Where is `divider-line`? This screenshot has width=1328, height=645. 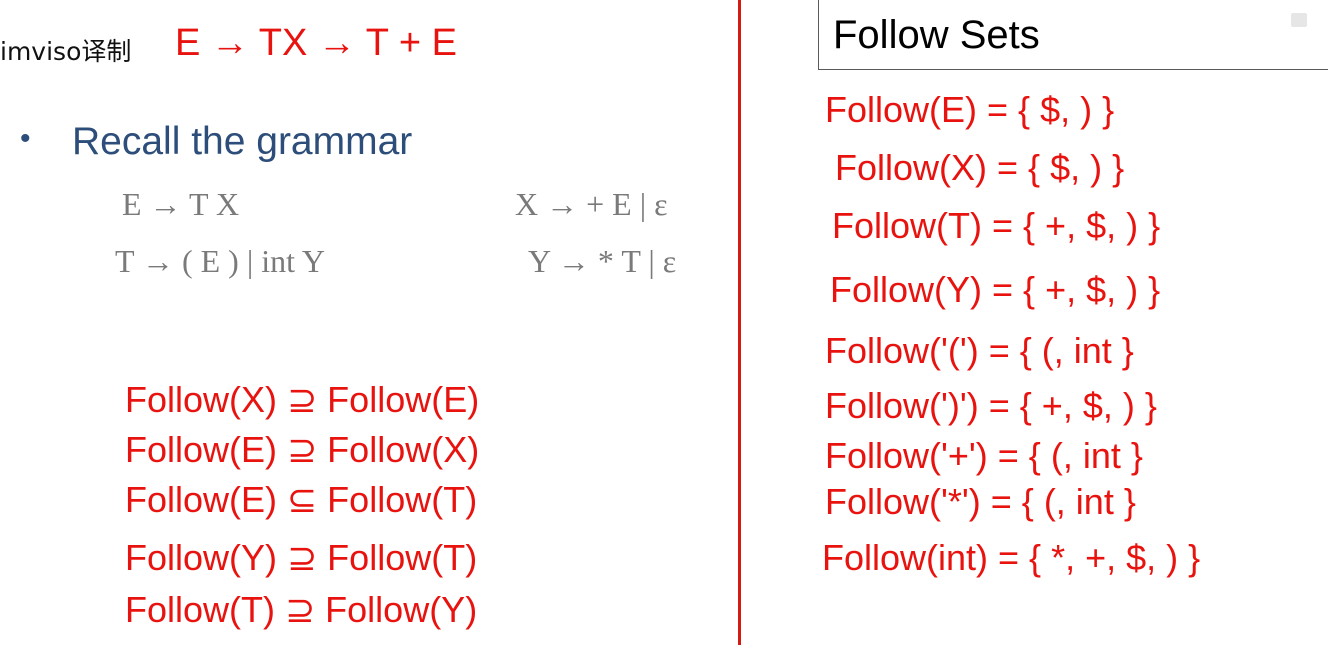
divider-line is located at coordinates (739, 322).